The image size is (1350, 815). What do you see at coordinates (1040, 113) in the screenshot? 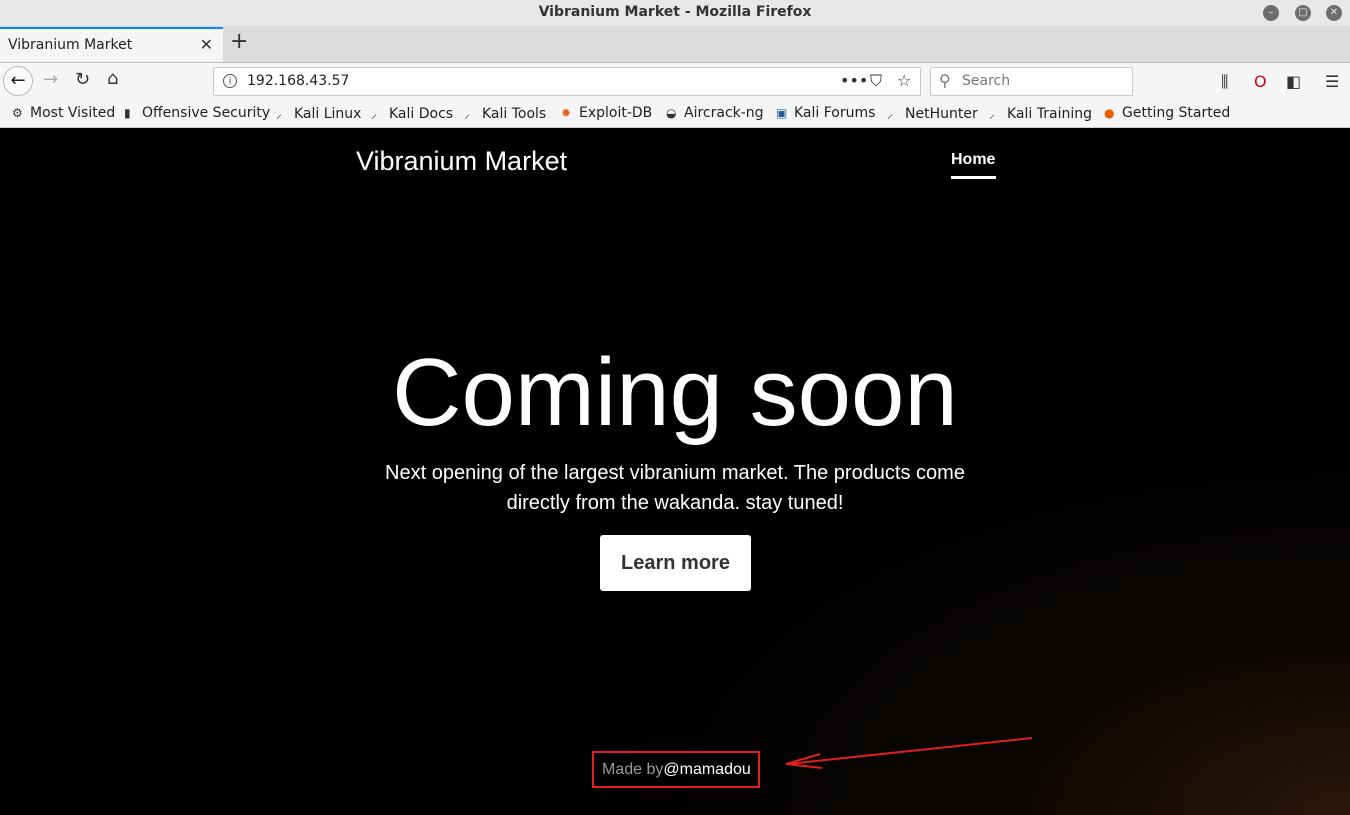
I see `bookmark-kali-training: ⸝ Kali Training` at bounding box center [1040, 113].